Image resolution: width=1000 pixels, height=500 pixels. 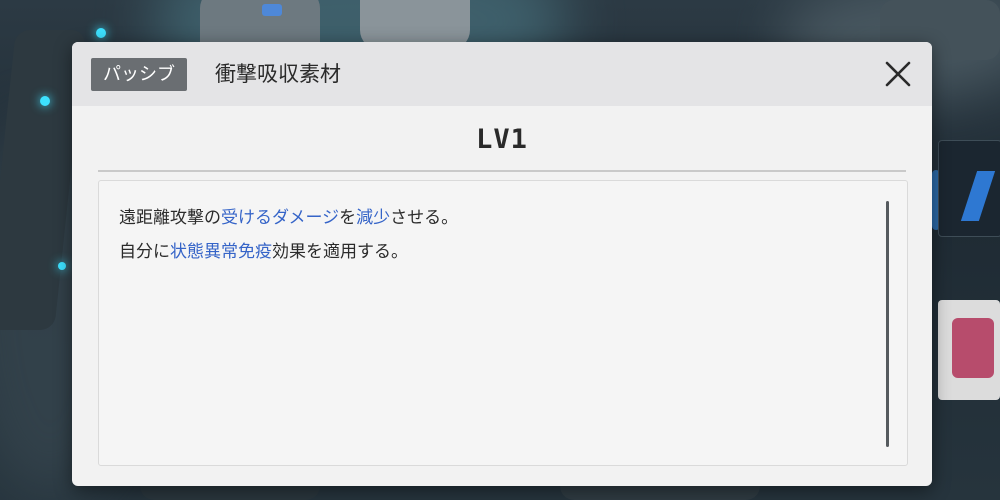 I want to click on skill-type-badge: パッシブ, so click(x=139, y=74).